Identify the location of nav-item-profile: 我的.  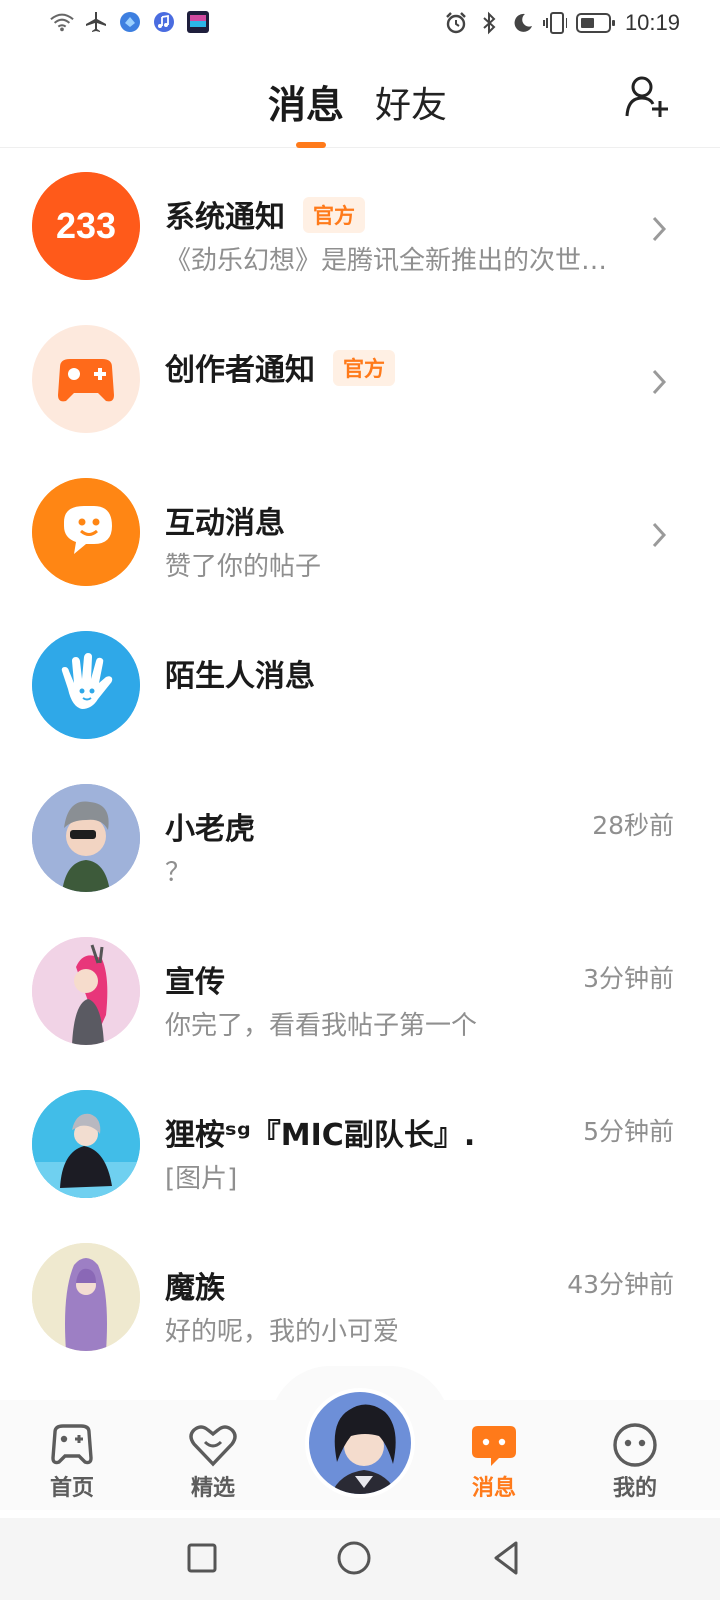
(635, 1462).